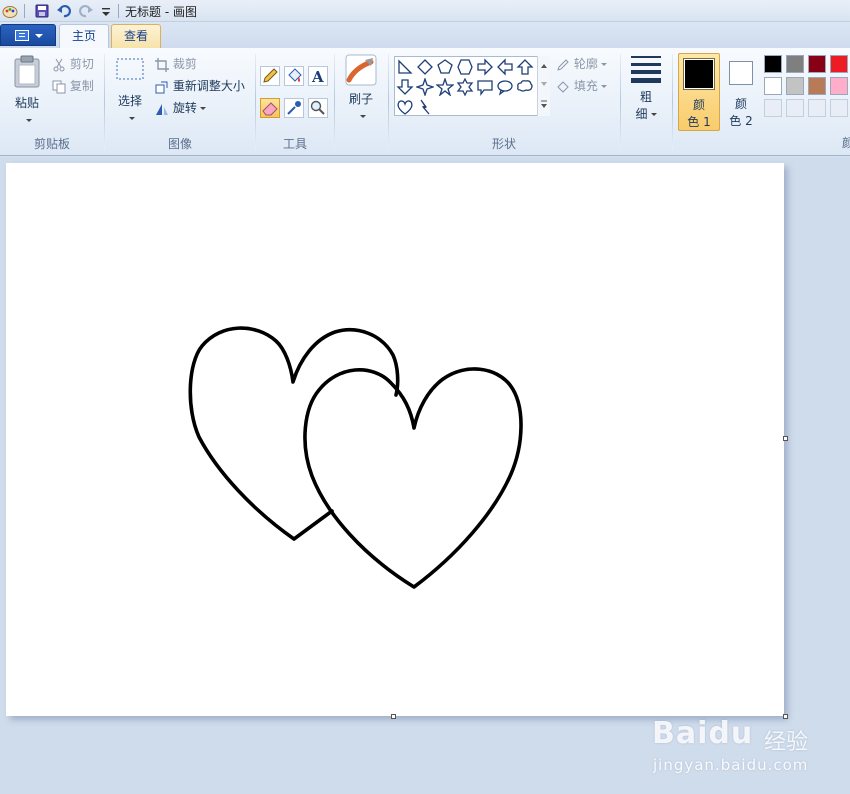  I want to click on shapes-gallery-scrollbar, so click(543, 86).